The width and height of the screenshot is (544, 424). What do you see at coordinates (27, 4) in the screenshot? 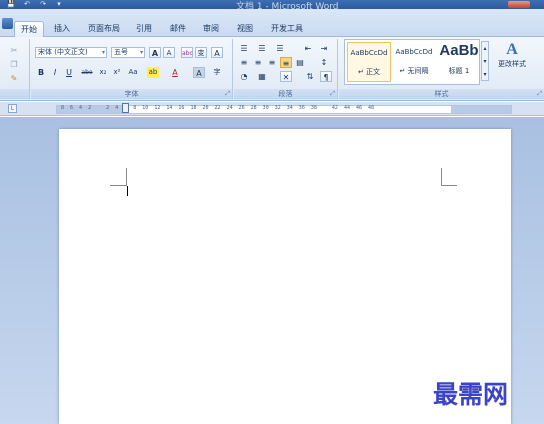
I see `undo-icon: ↶` at bounding box center [27, 4].